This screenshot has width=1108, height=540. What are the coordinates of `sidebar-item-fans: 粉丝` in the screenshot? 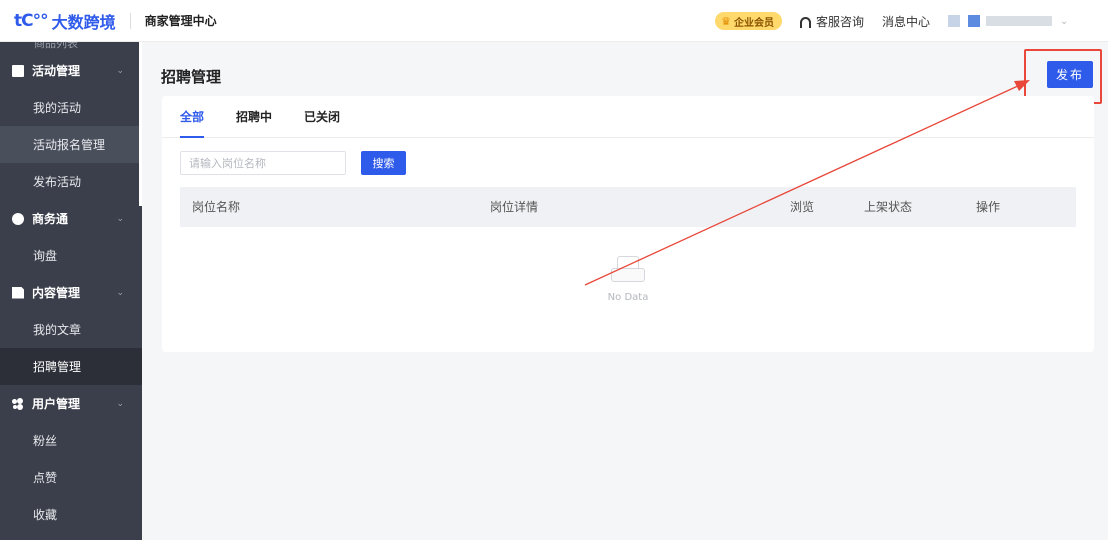 It's located at (71, 440).